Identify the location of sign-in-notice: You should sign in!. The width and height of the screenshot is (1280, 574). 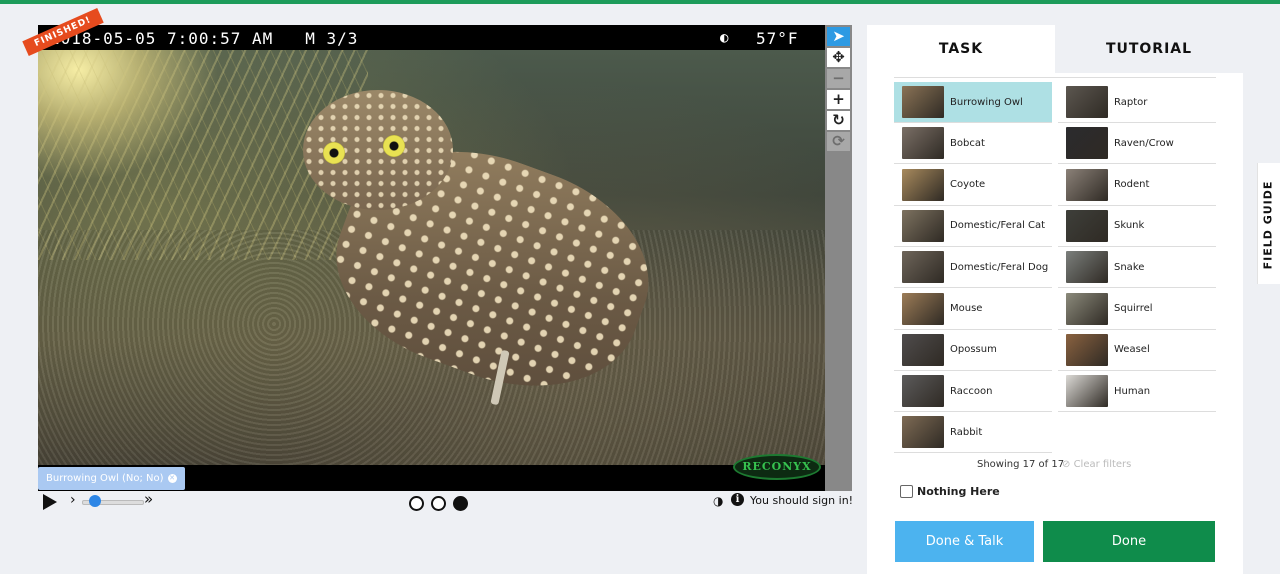
(801, 500).